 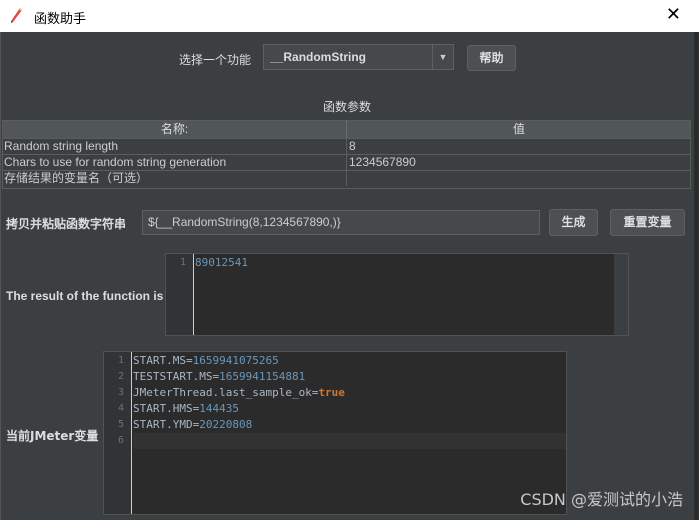 I want to click on params-table-header: 名称: 值, so click(x=346, y=129).